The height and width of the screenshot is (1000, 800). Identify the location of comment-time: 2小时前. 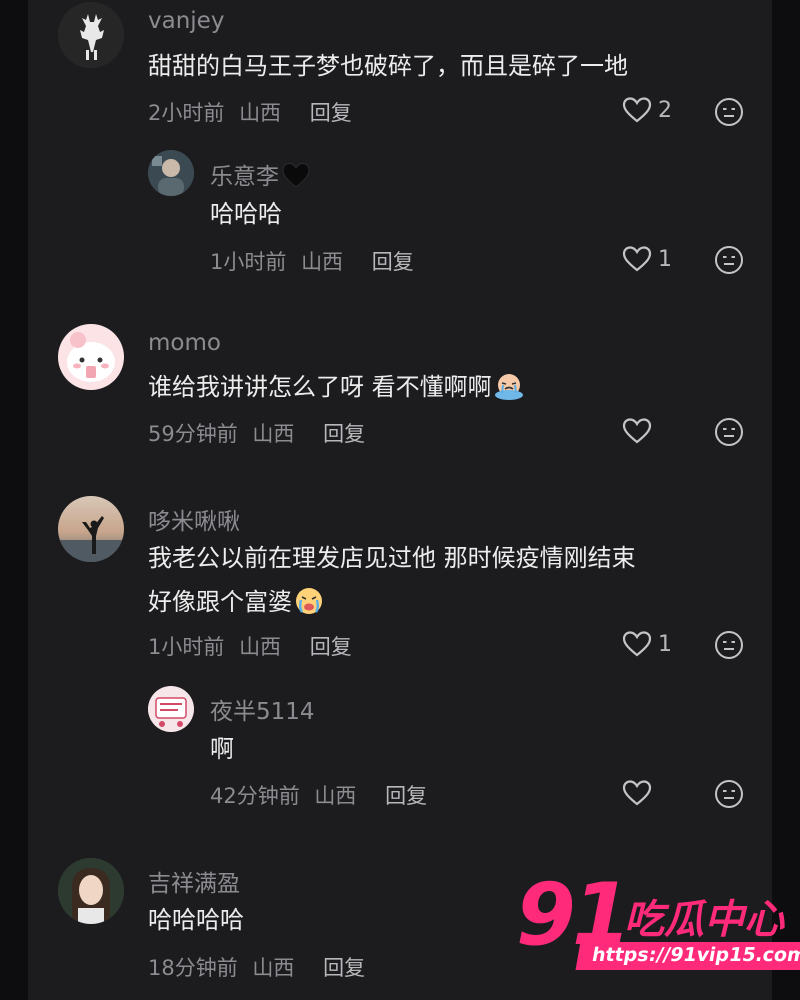
(186, 113).